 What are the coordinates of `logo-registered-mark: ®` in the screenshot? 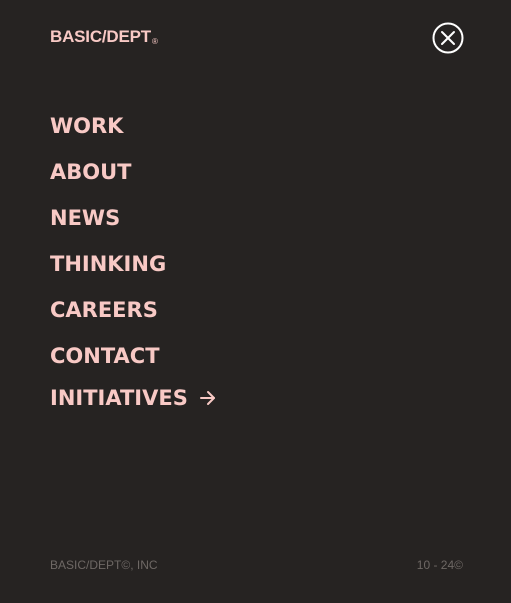 It's located at (154, 41).